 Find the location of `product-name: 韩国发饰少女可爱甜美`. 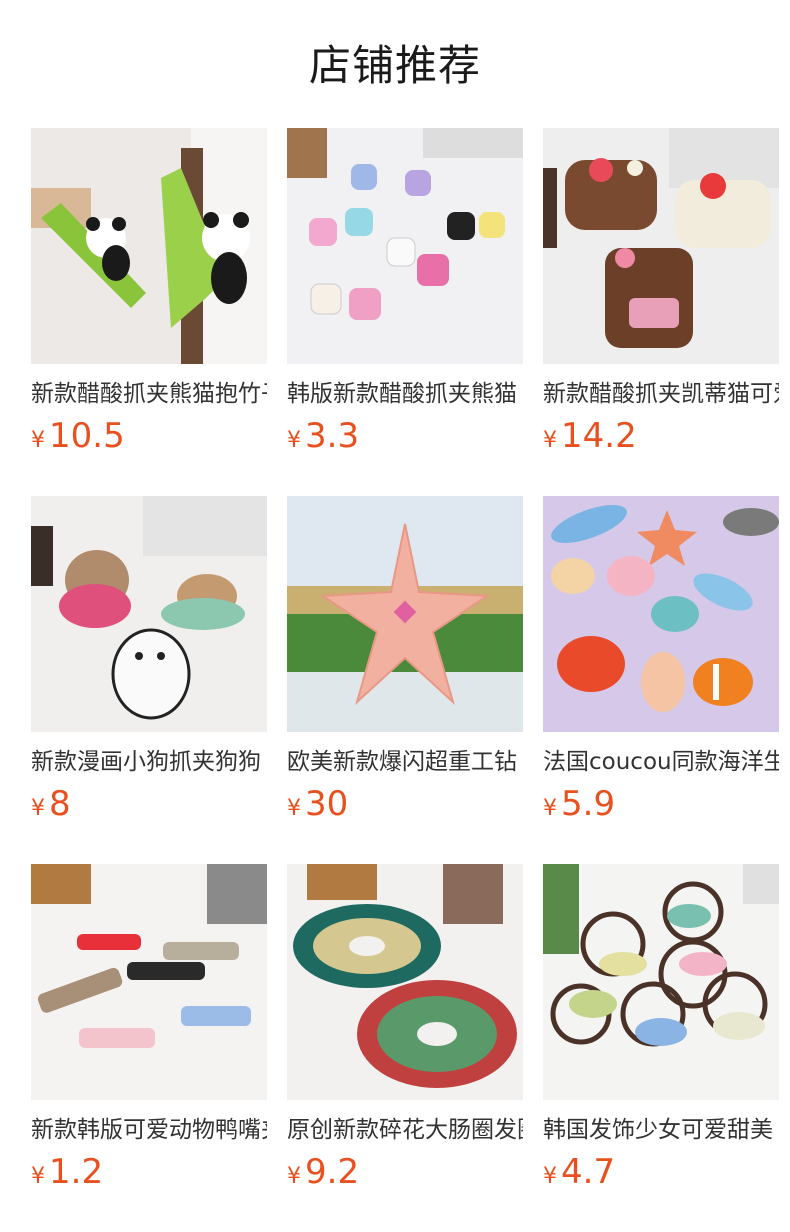

product-name: 韩国发饰少女可爱甜美 is located at coordinates (661, 1130).